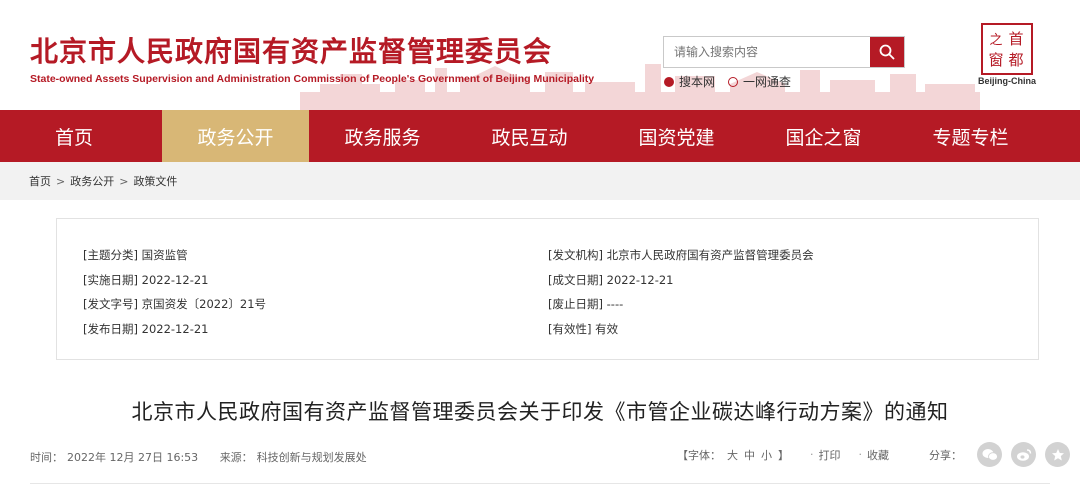  I want to click on search-button, so click(887, 52).